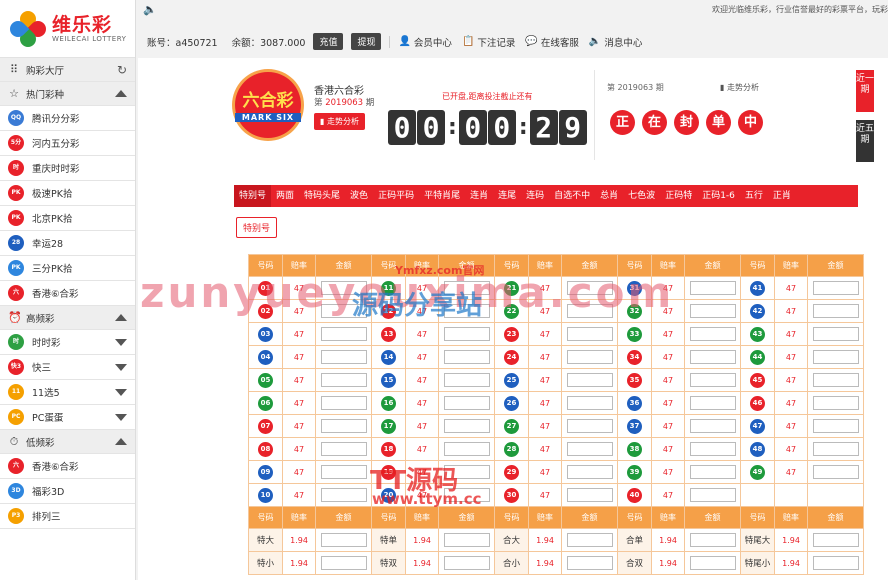 The height and width of the screenshot is (580, 888). Describe the element at coordinates (67, 417) in the screenshot. I see `sidebar-item: PC PC蛋蛋` at that location.